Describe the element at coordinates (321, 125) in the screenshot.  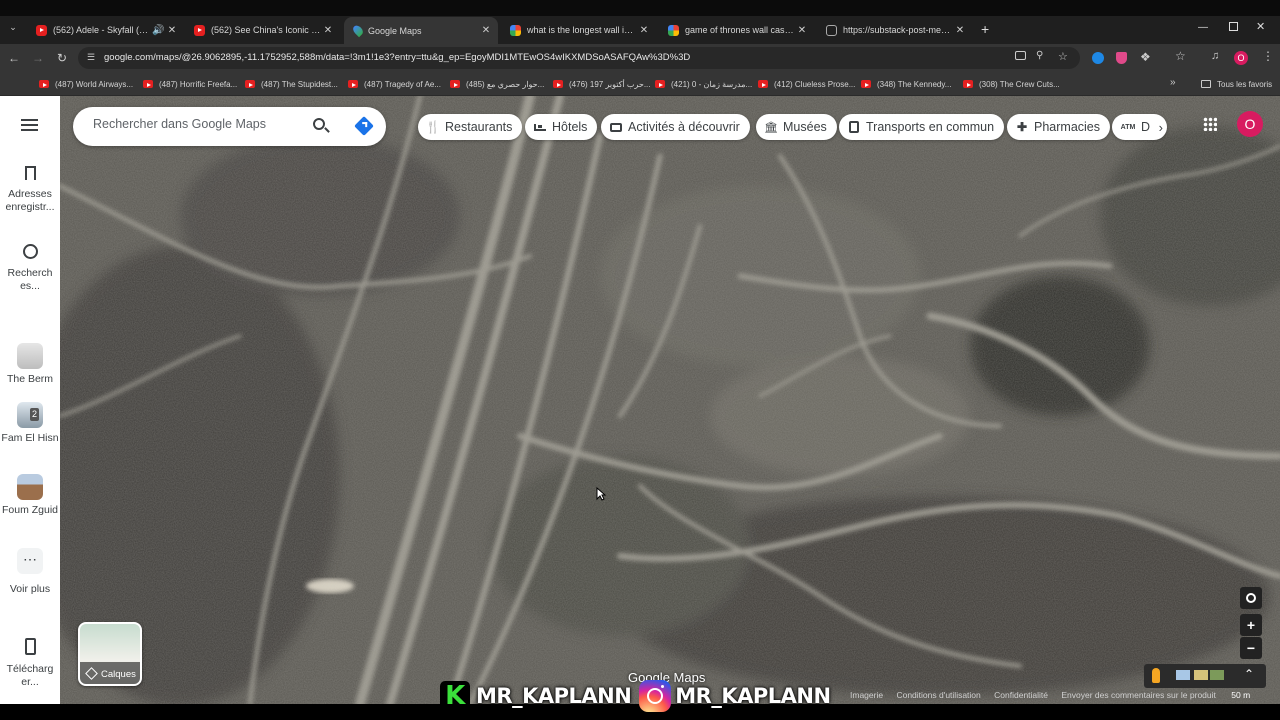
I see `search-icon` at that location.